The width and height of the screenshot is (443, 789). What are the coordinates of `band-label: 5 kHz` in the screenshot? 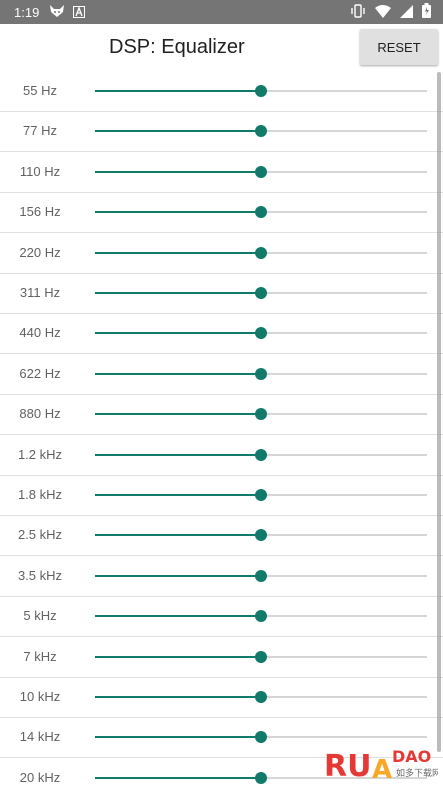 It's located at (40, 616).